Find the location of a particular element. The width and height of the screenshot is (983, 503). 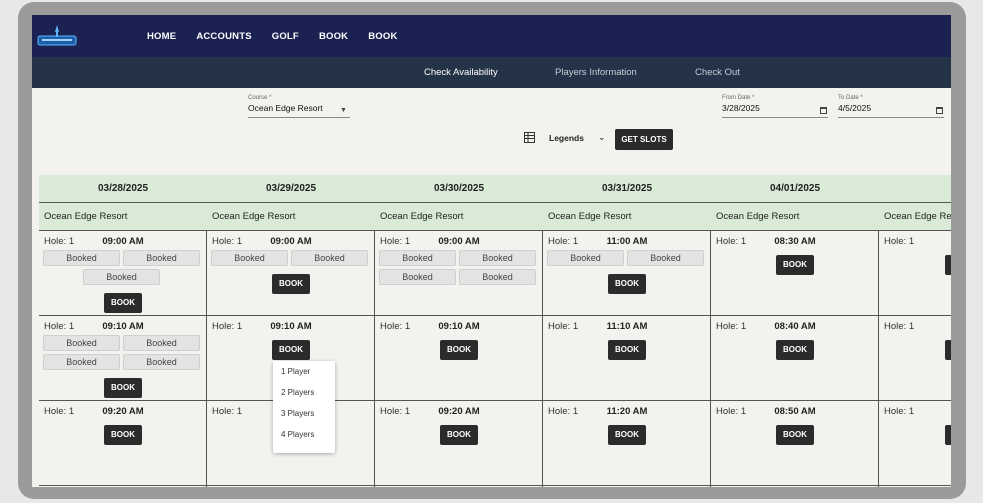

to-date-field: To Date * 4/5/2025 is located at coordinates (891, 106).